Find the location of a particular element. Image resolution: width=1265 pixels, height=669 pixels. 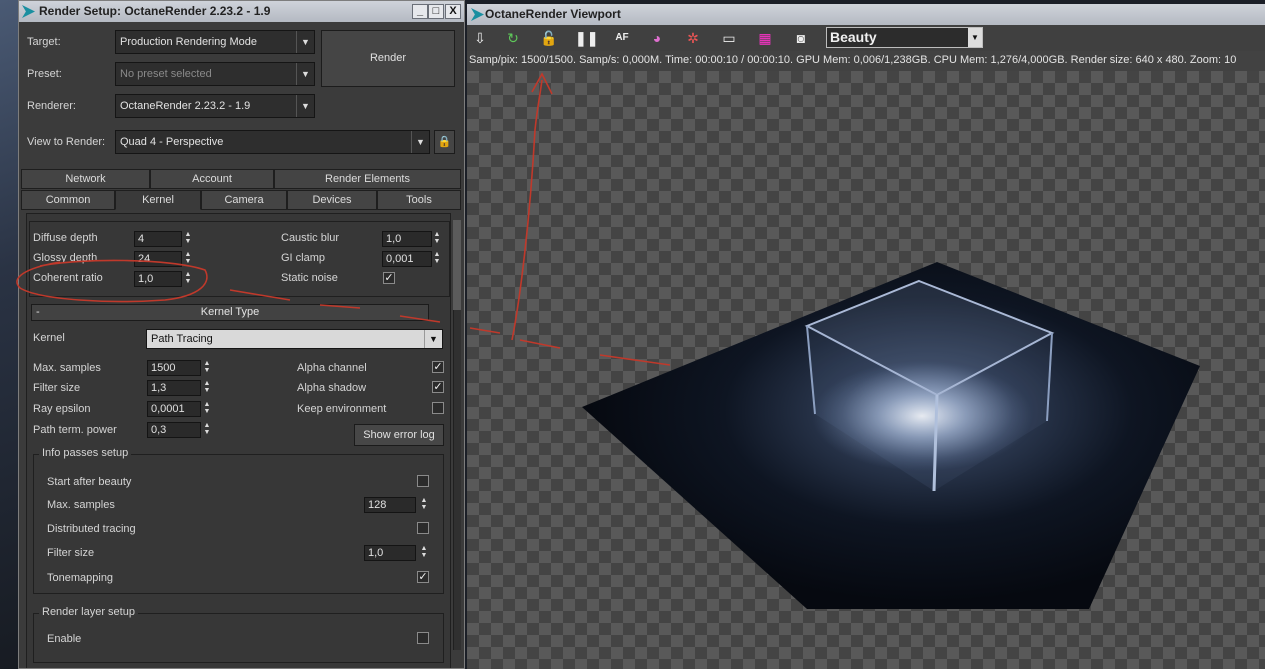

info-max-samples-input: 128 is located at coordinates (390, 505).